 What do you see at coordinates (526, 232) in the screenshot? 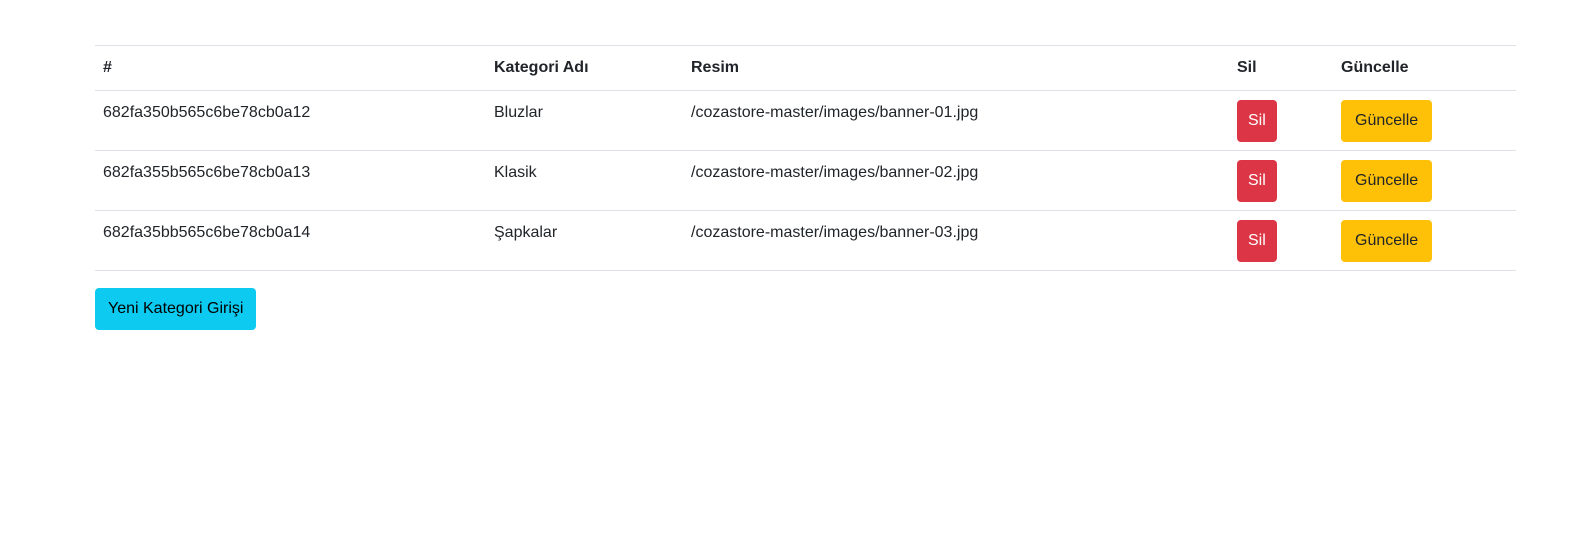
I see `category-name: Şapkalar` at bounding box center [526, 232].